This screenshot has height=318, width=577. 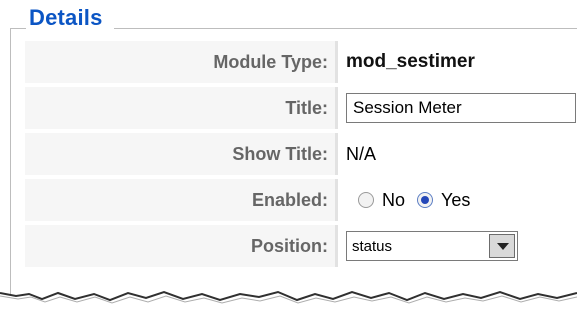 What do you see at coordinates (181, 154) in the screenshot?
I see `show-title-label: Show Title:` at bounding box center [181, 154].